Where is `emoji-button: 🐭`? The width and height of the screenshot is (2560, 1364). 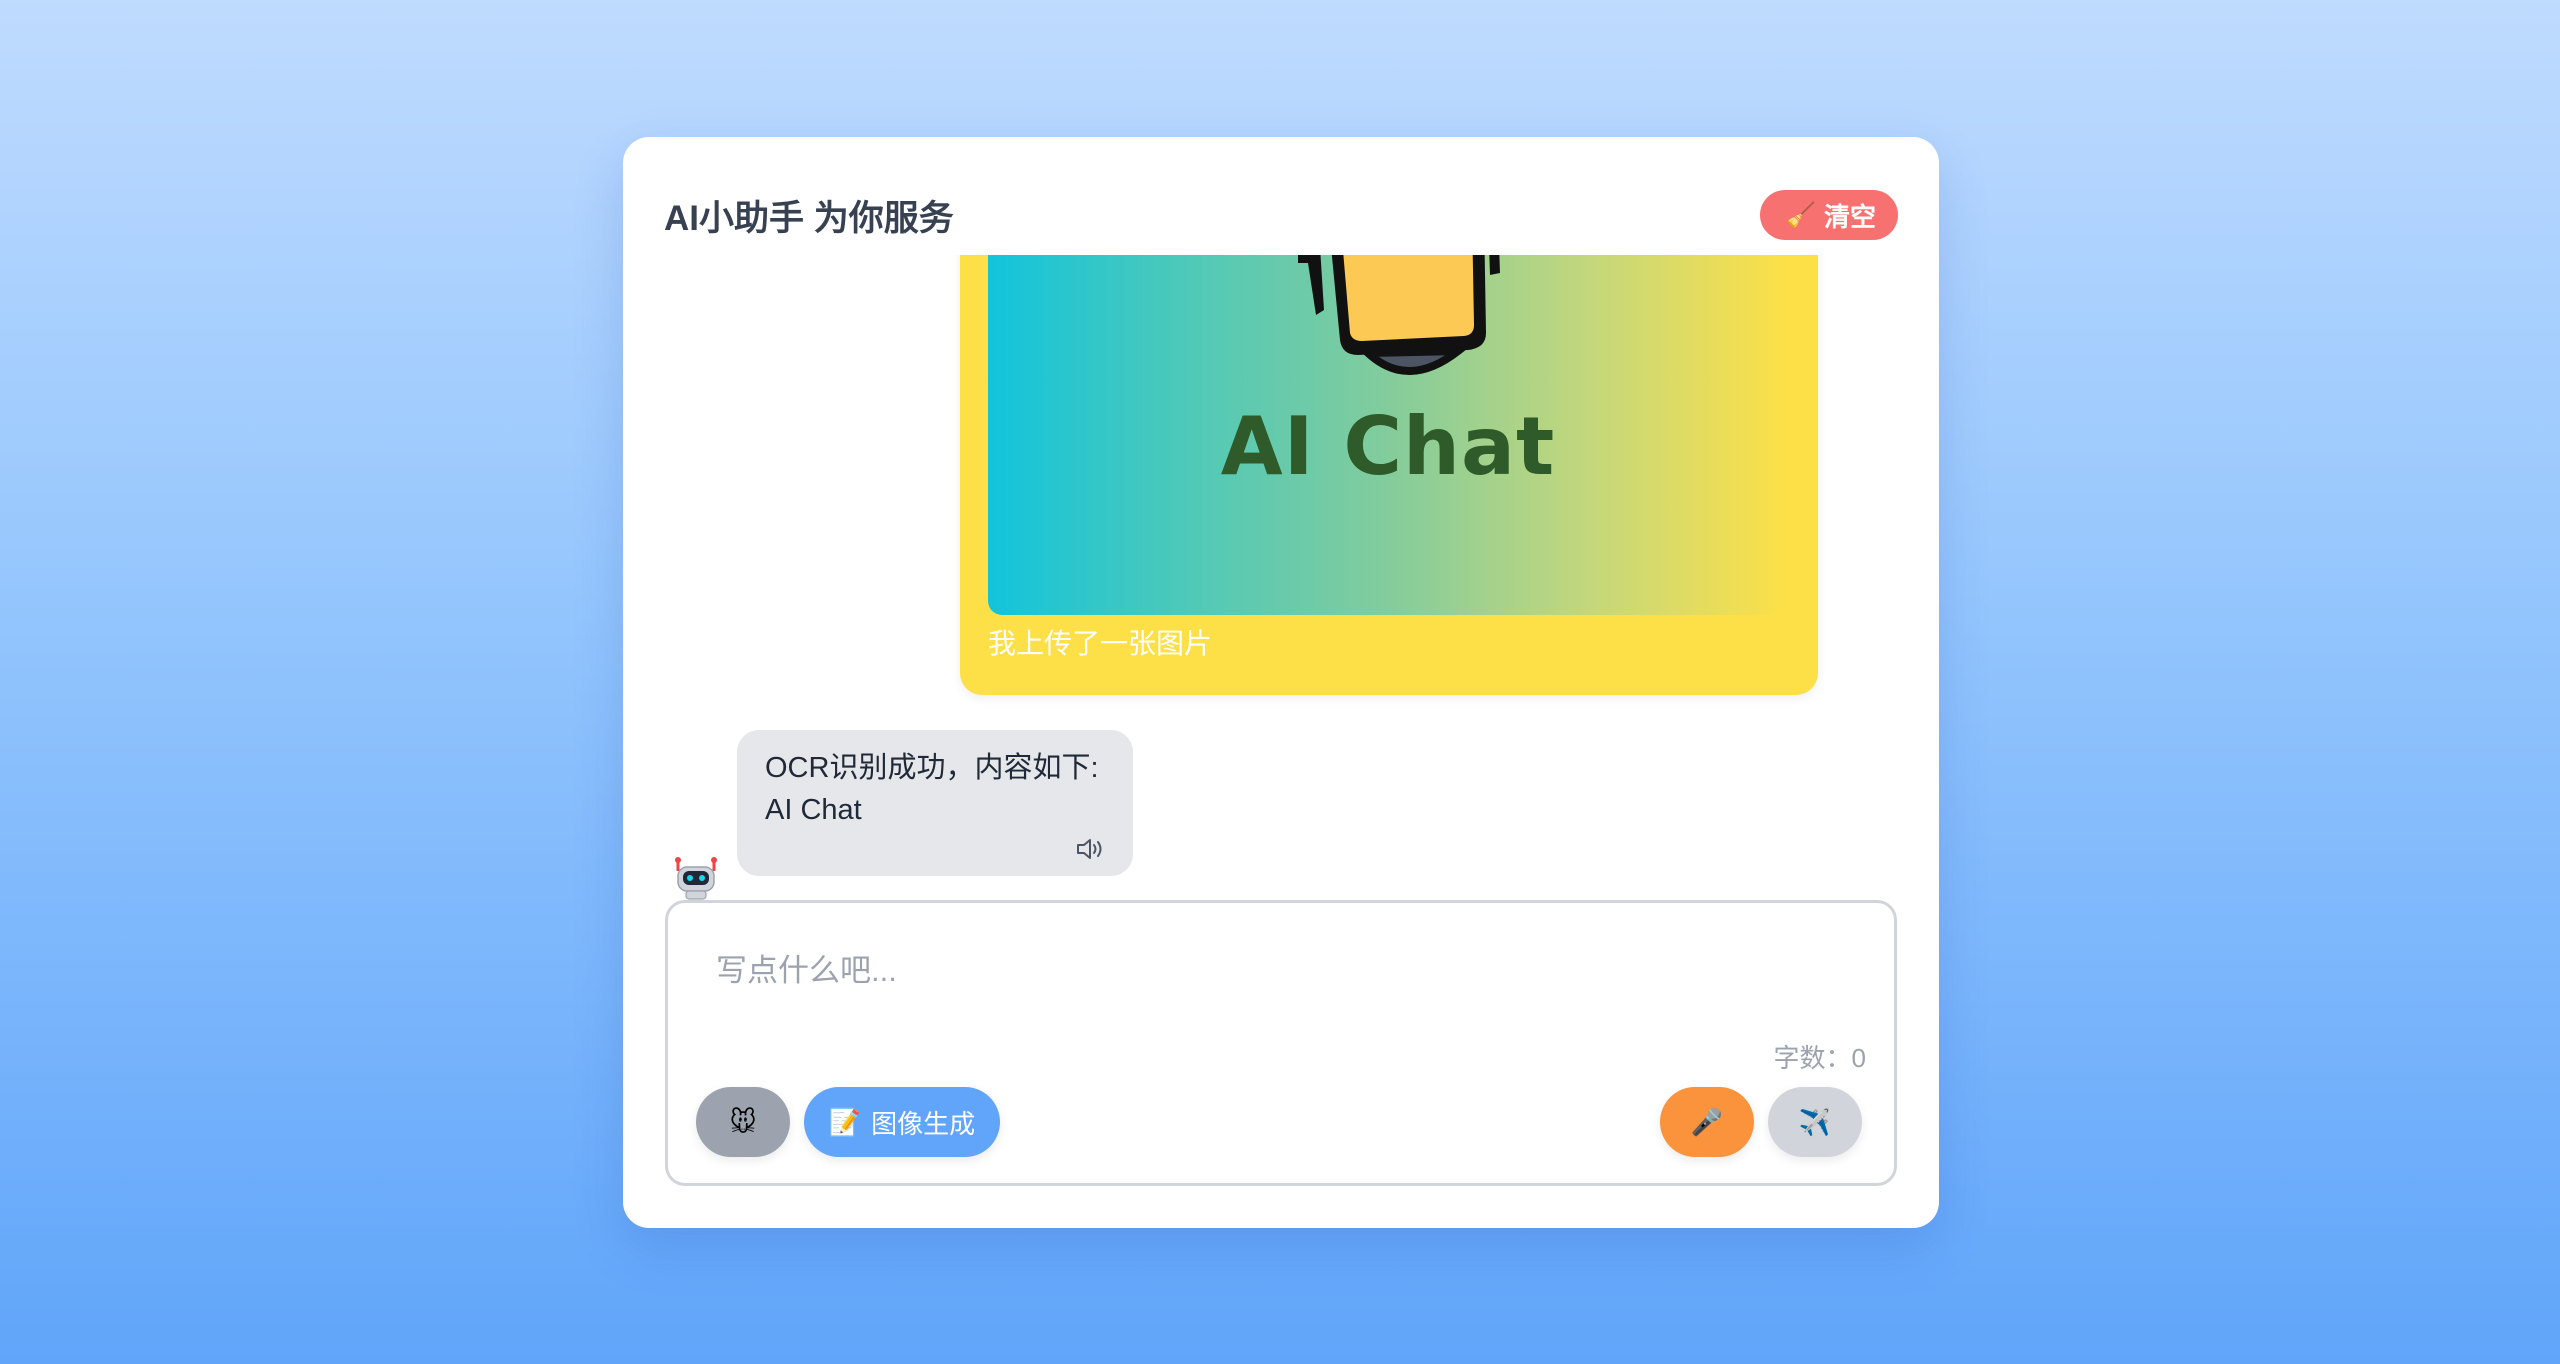 emoji-button: 🐭 is located at coordinates (743, 1122).